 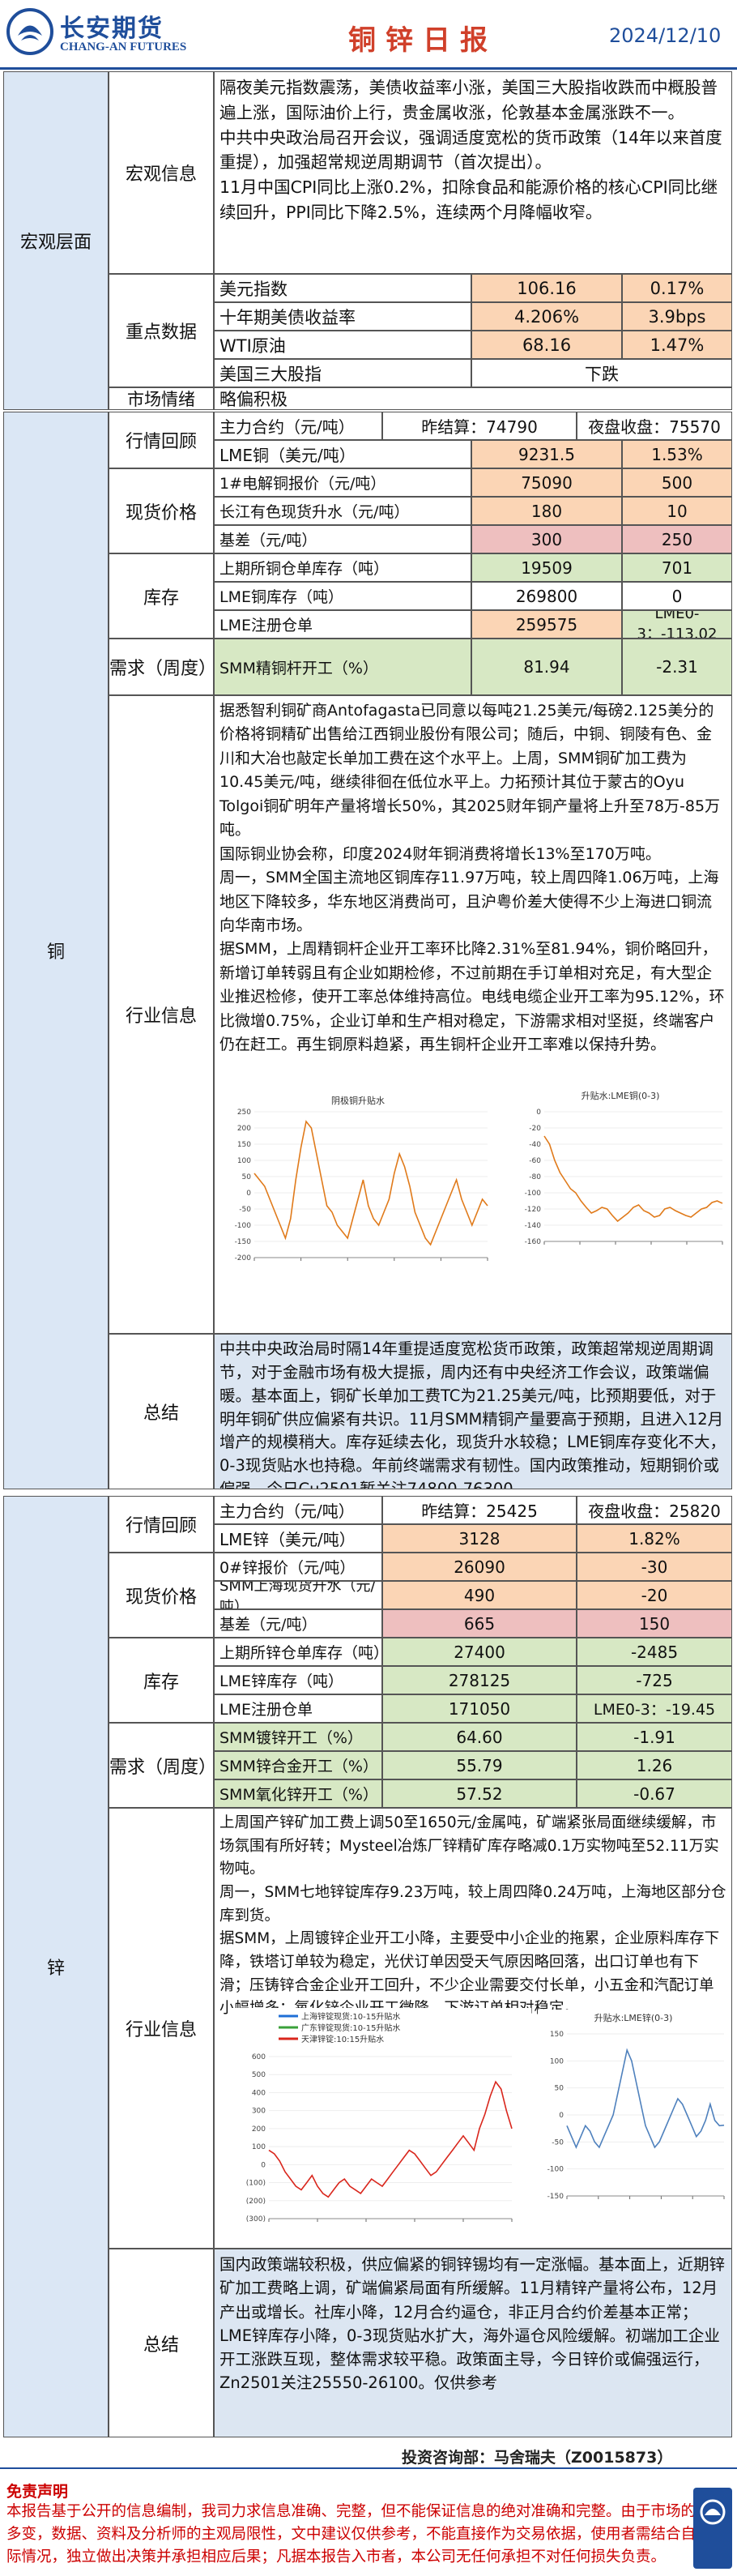 What do you see at coordinates (298, 1595) in the screenshot?
I see `zinc-spot-name: SMM上海现货升水（元/吨）` at bounding box center [298, 1595].